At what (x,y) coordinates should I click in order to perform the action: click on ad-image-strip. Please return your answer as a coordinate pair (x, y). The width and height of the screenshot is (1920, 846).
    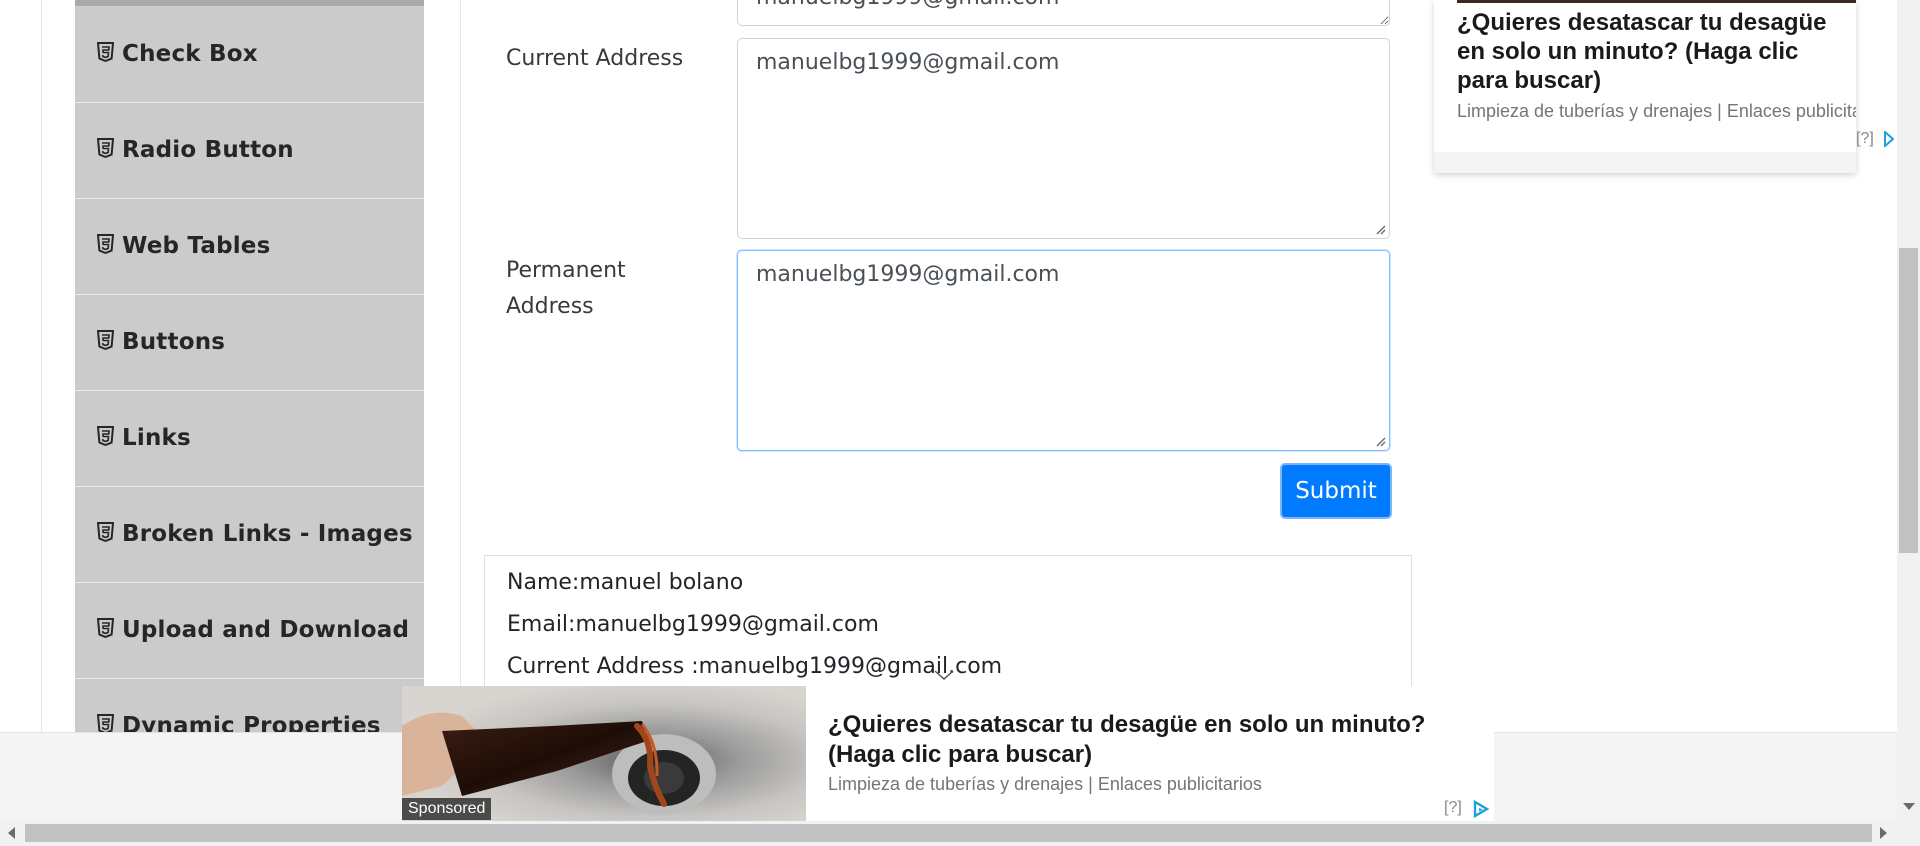
    Looking at the image, I should click on (1656, 1).